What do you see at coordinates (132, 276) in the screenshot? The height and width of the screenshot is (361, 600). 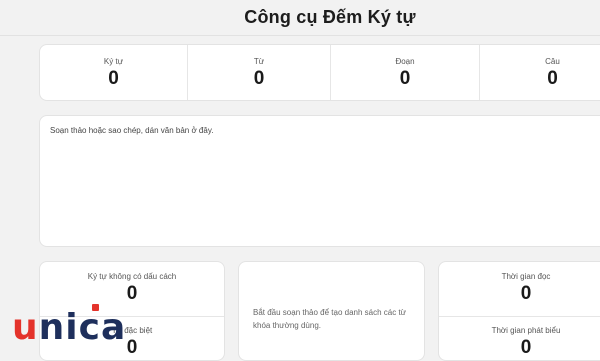 I see `stat-label: Ký tự không có dấu cách` at bounding box center [132, 276].